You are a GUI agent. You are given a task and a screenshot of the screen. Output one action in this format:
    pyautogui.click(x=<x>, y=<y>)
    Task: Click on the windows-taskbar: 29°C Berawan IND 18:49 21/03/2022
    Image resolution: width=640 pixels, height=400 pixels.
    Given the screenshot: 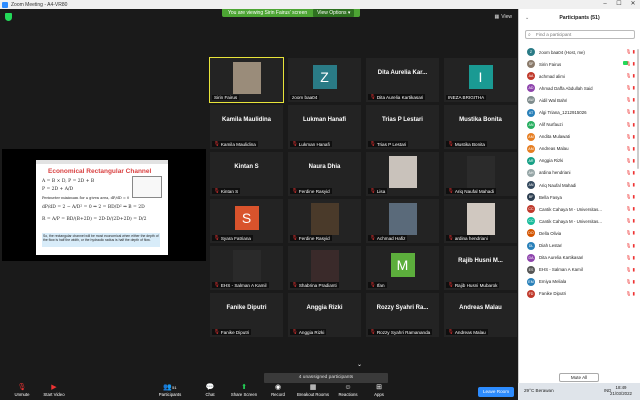 What is the action you would take?
    pyautogui.click(x=579, y=391)
    